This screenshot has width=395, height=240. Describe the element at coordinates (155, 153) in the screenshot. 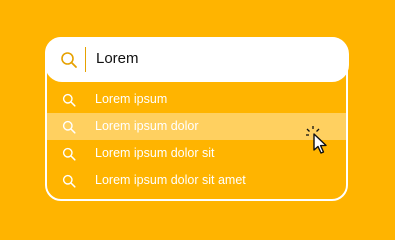

I see `suggestion-label: Lorem ipsum dolor sit` at that location.